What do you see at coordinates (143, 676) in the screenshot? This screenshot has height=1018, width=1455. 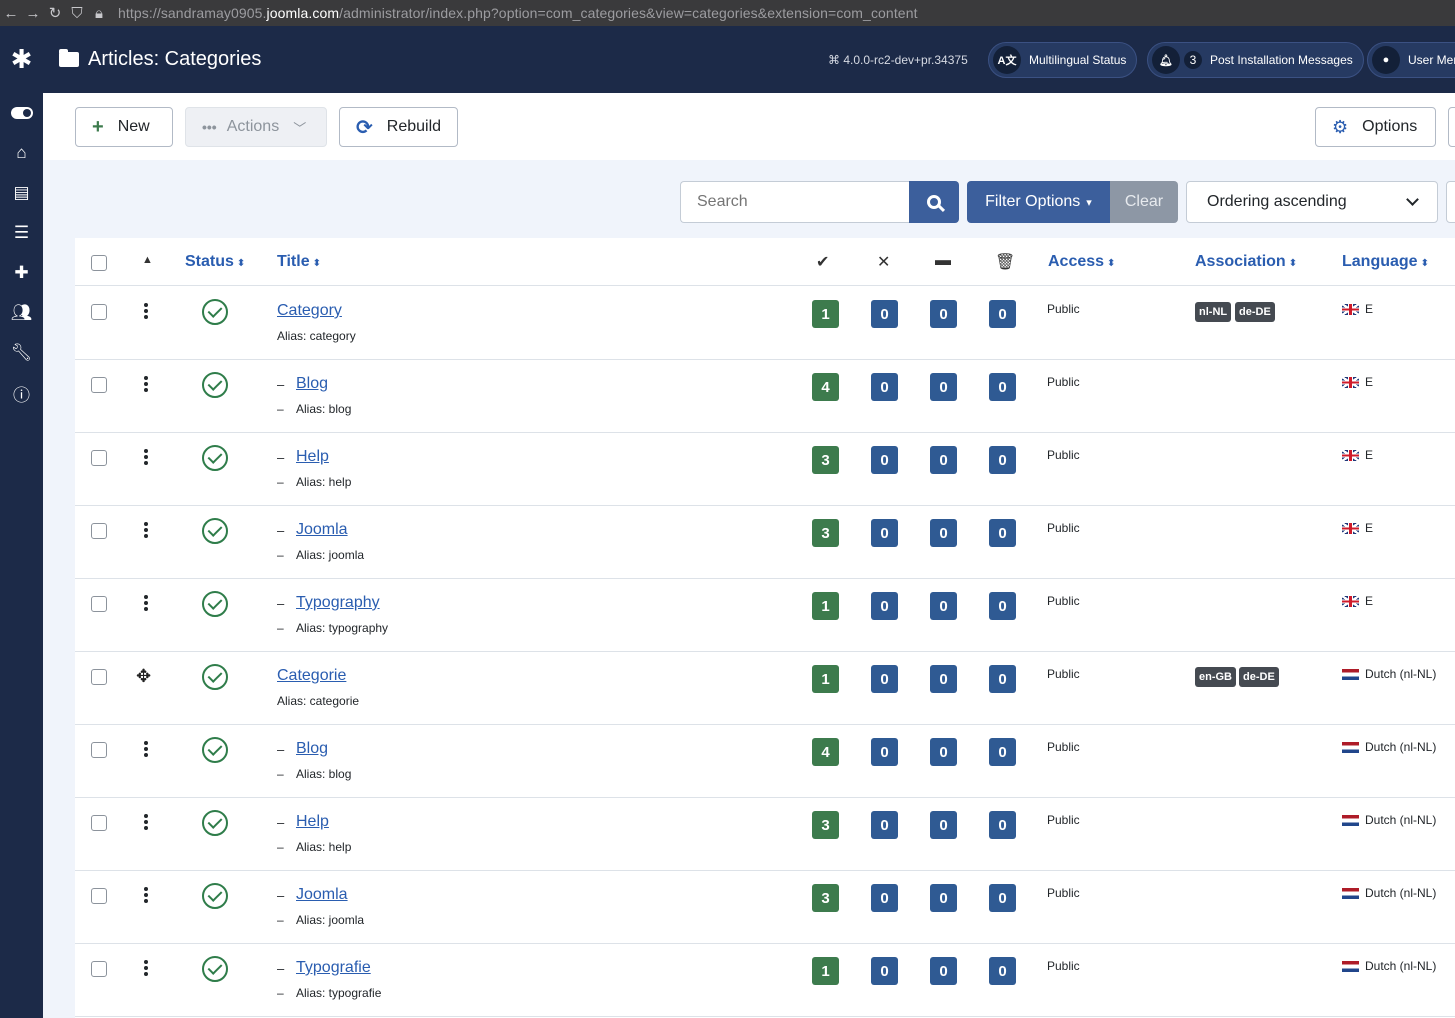 I see `drag-handle-move-icon: ✥` at bounding box center [143, 676].